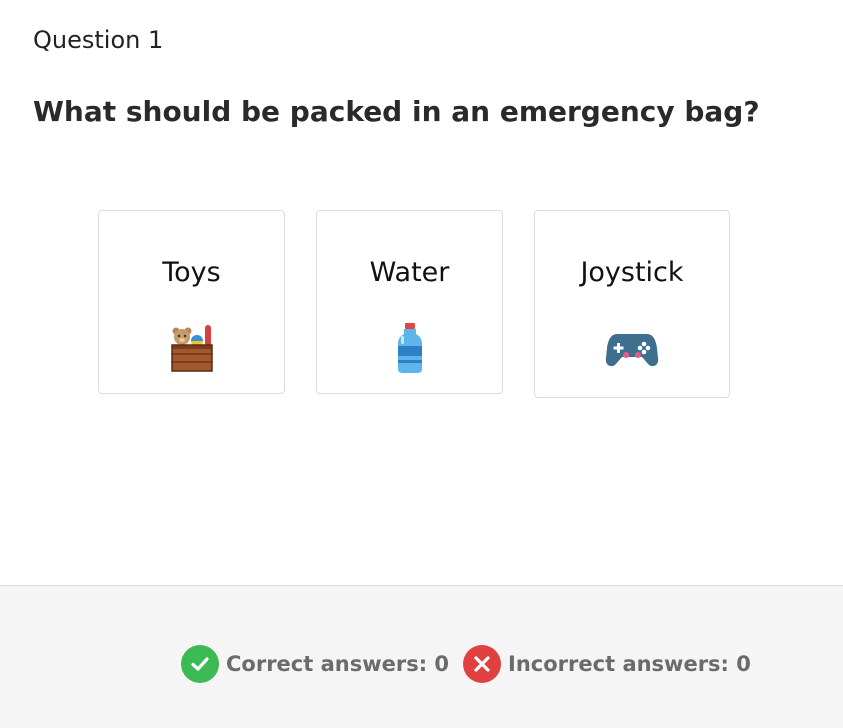 The image size is (843, 728). What do you see at coordinates (98, 40) in the screenshot?
I see `question-number: Question 1` at bounding box center [98, 40].